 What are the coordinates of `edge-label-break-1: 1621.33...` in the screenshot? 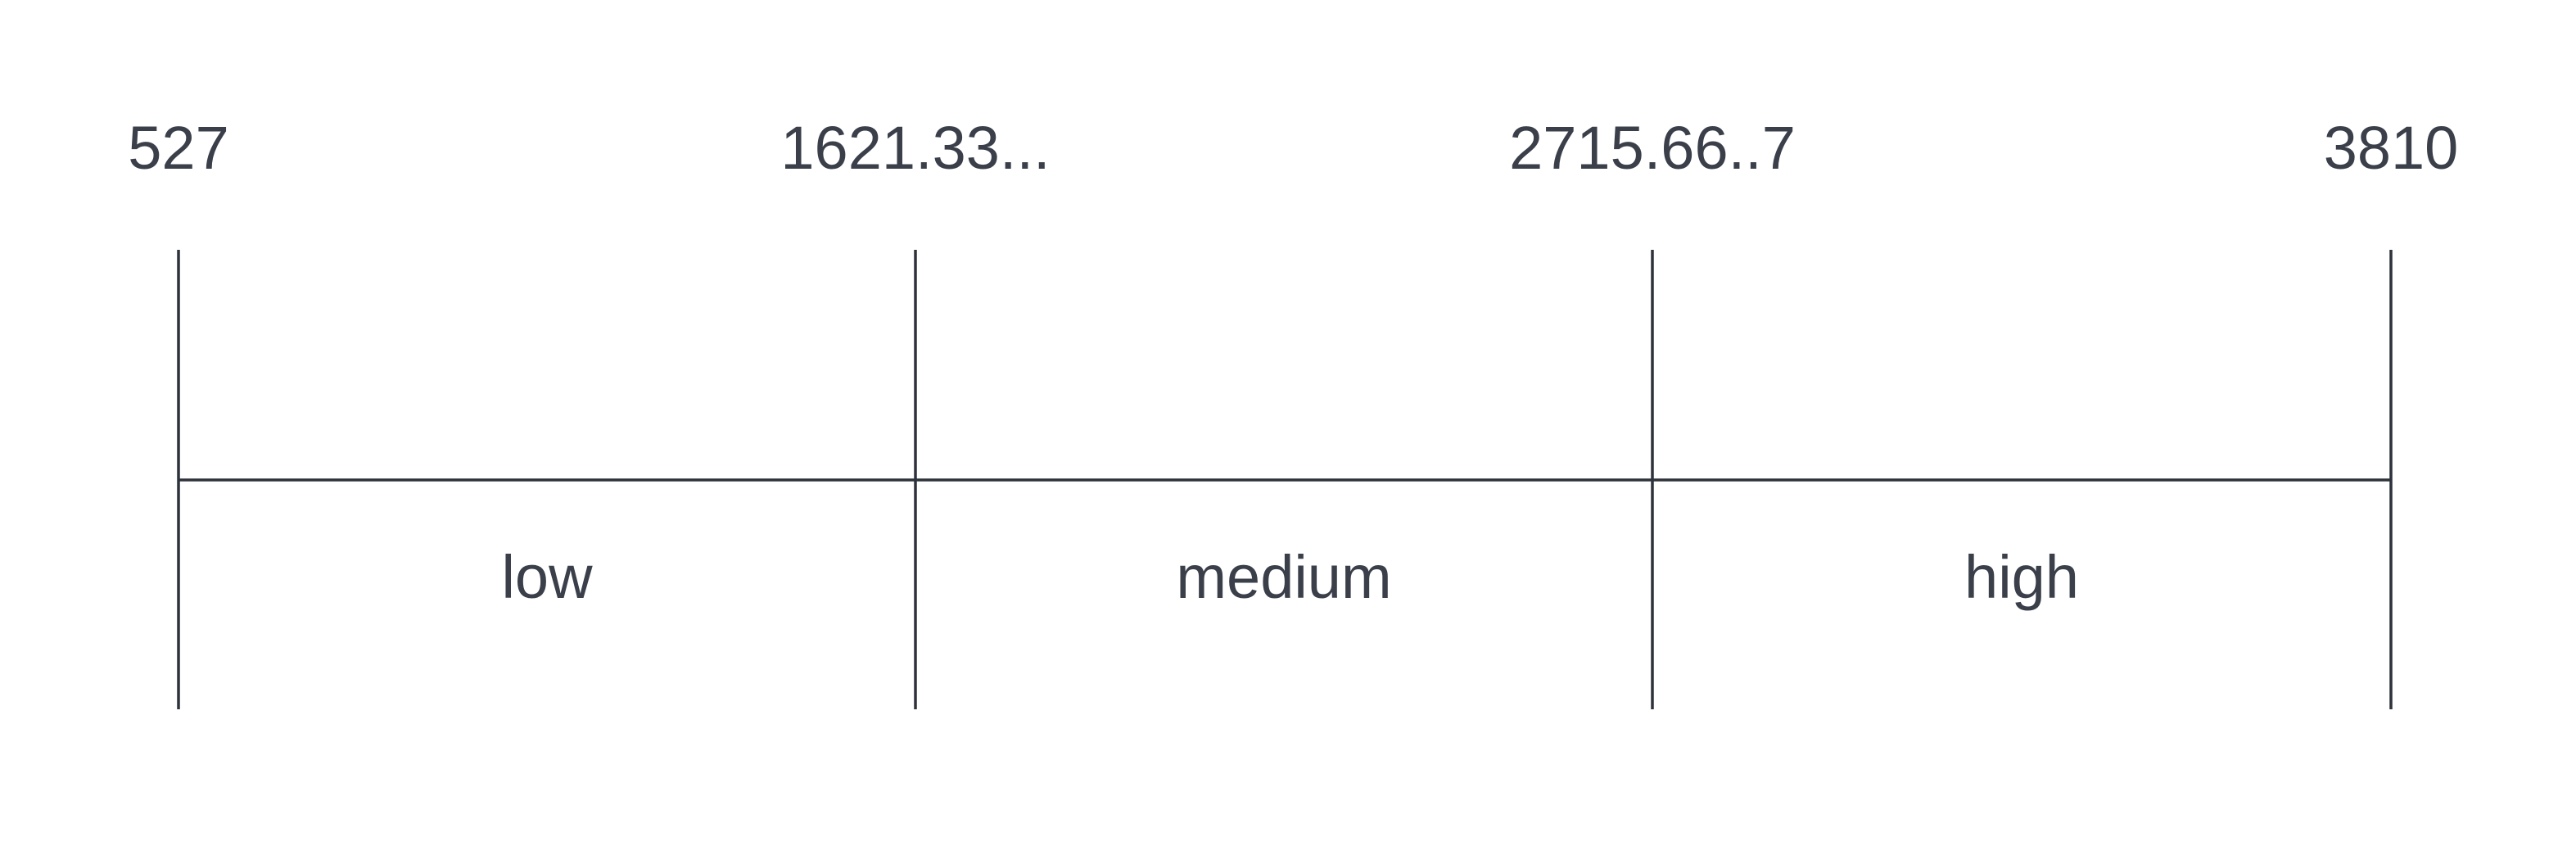 It's located at (915, 148).